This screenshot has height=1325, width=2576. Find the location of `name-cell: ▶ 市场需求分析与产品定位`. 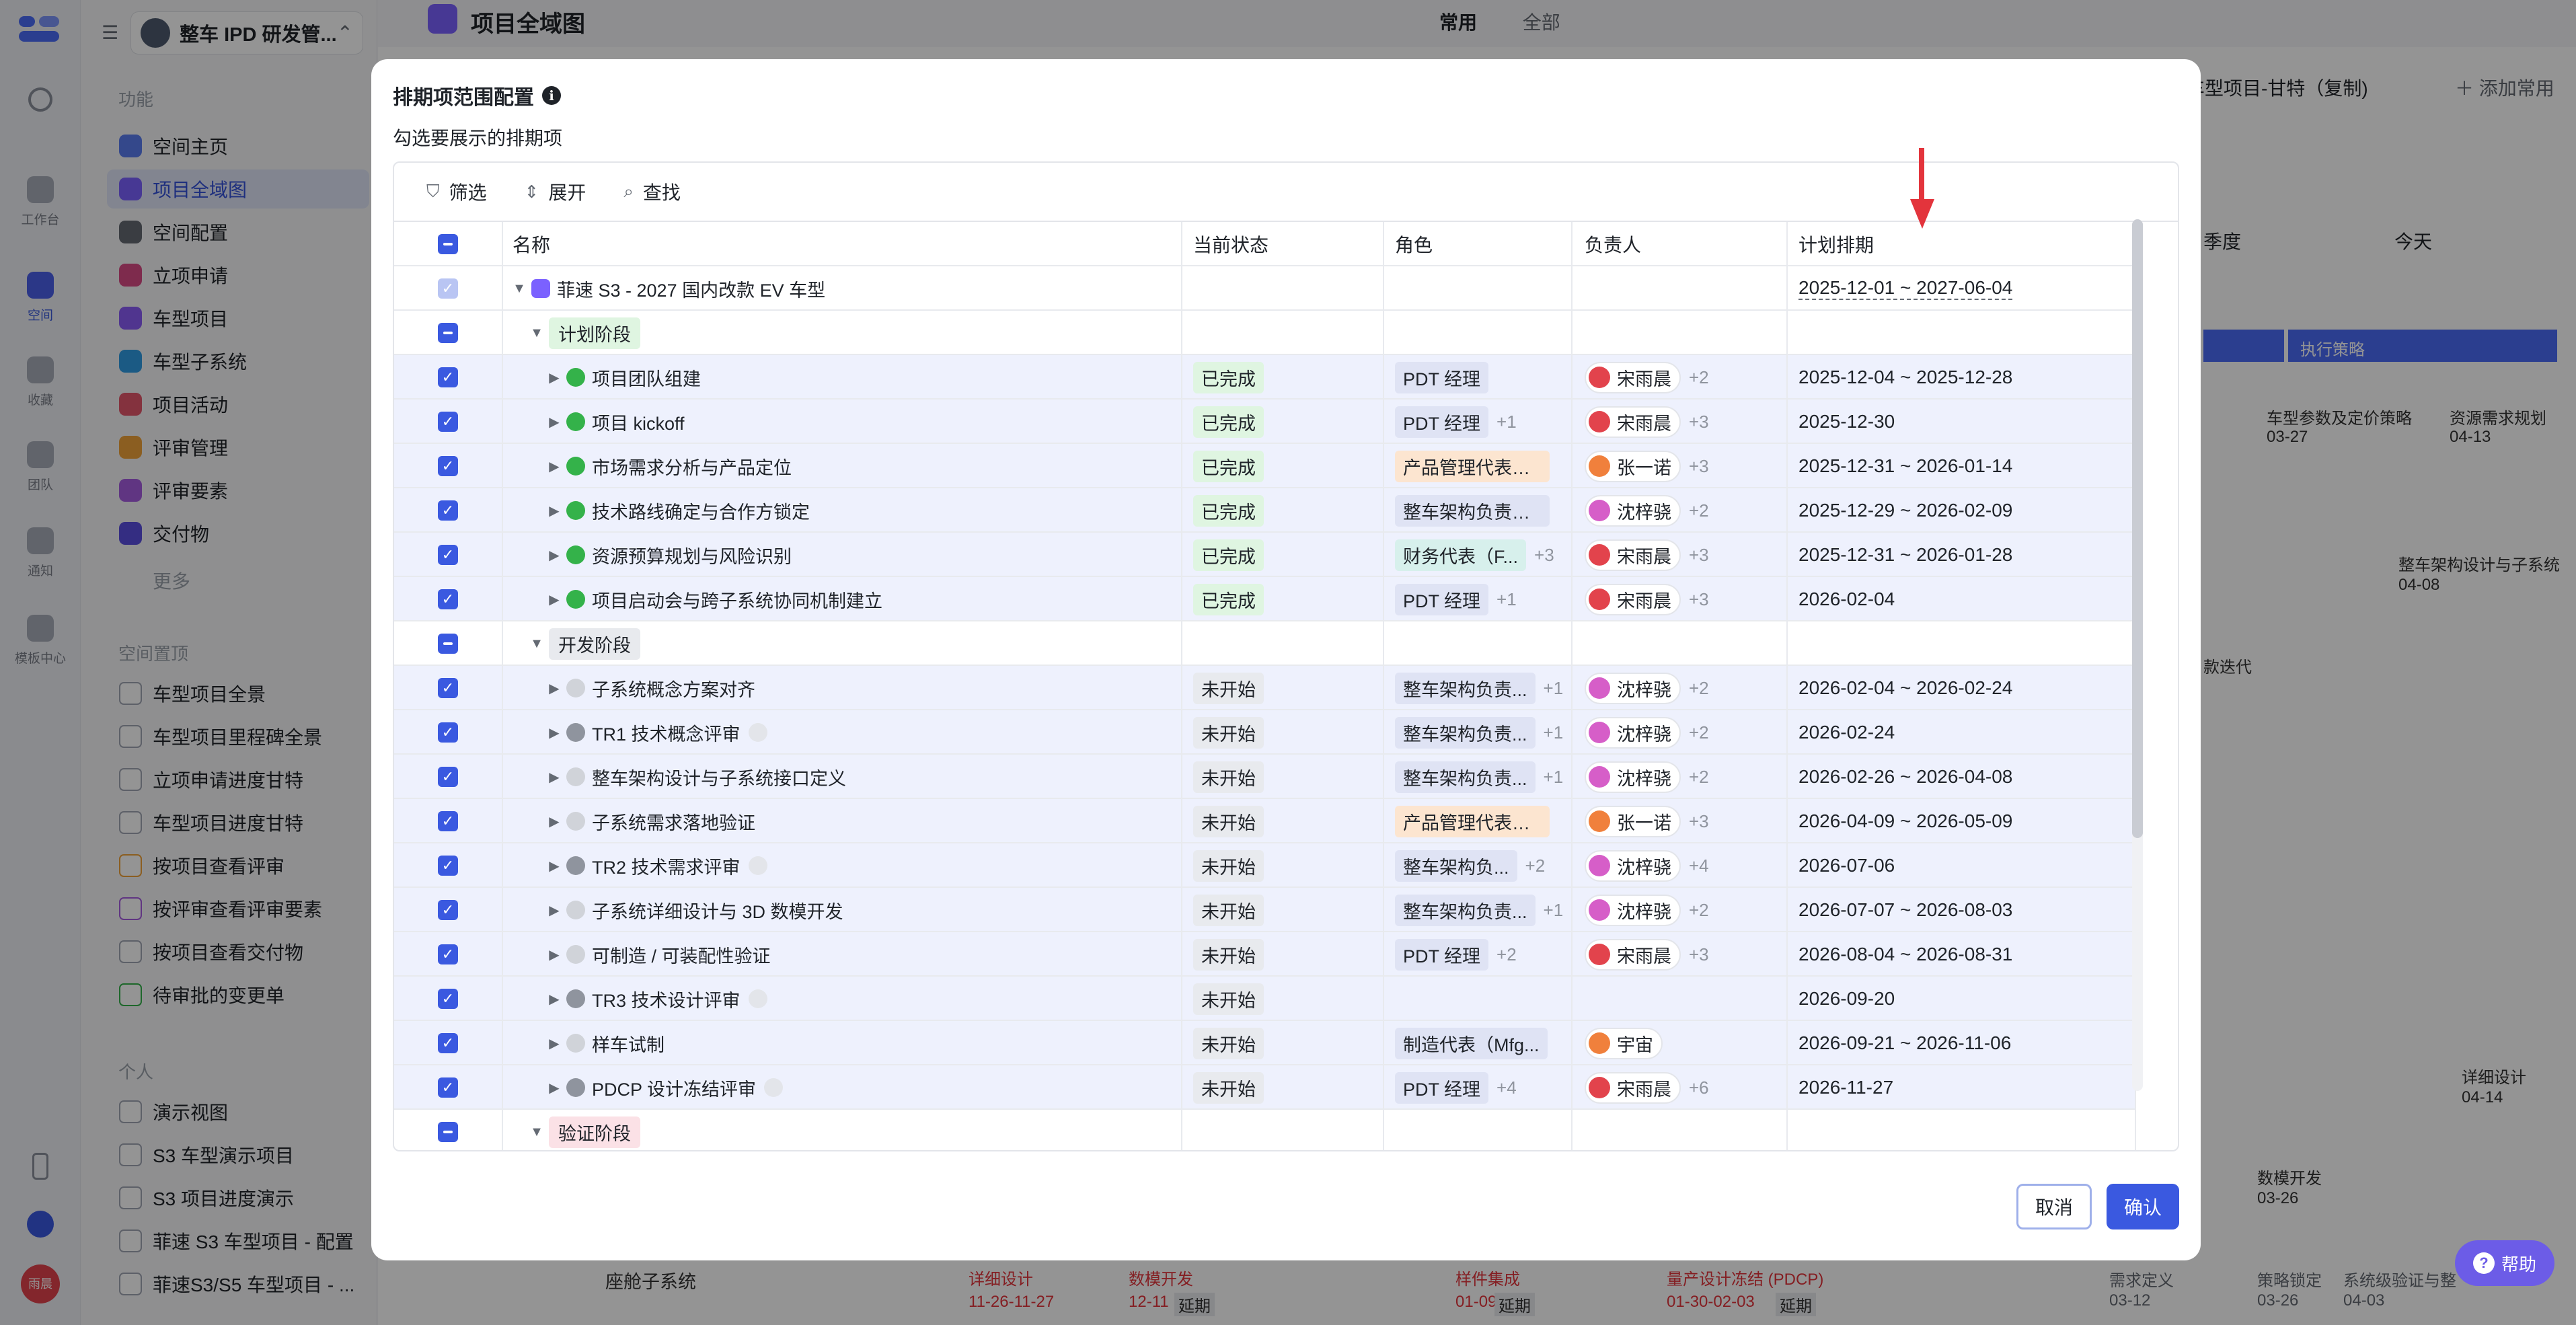

name-cell: ▶ 市场需求分析与产品定位 is located at coordinates (842, 466).